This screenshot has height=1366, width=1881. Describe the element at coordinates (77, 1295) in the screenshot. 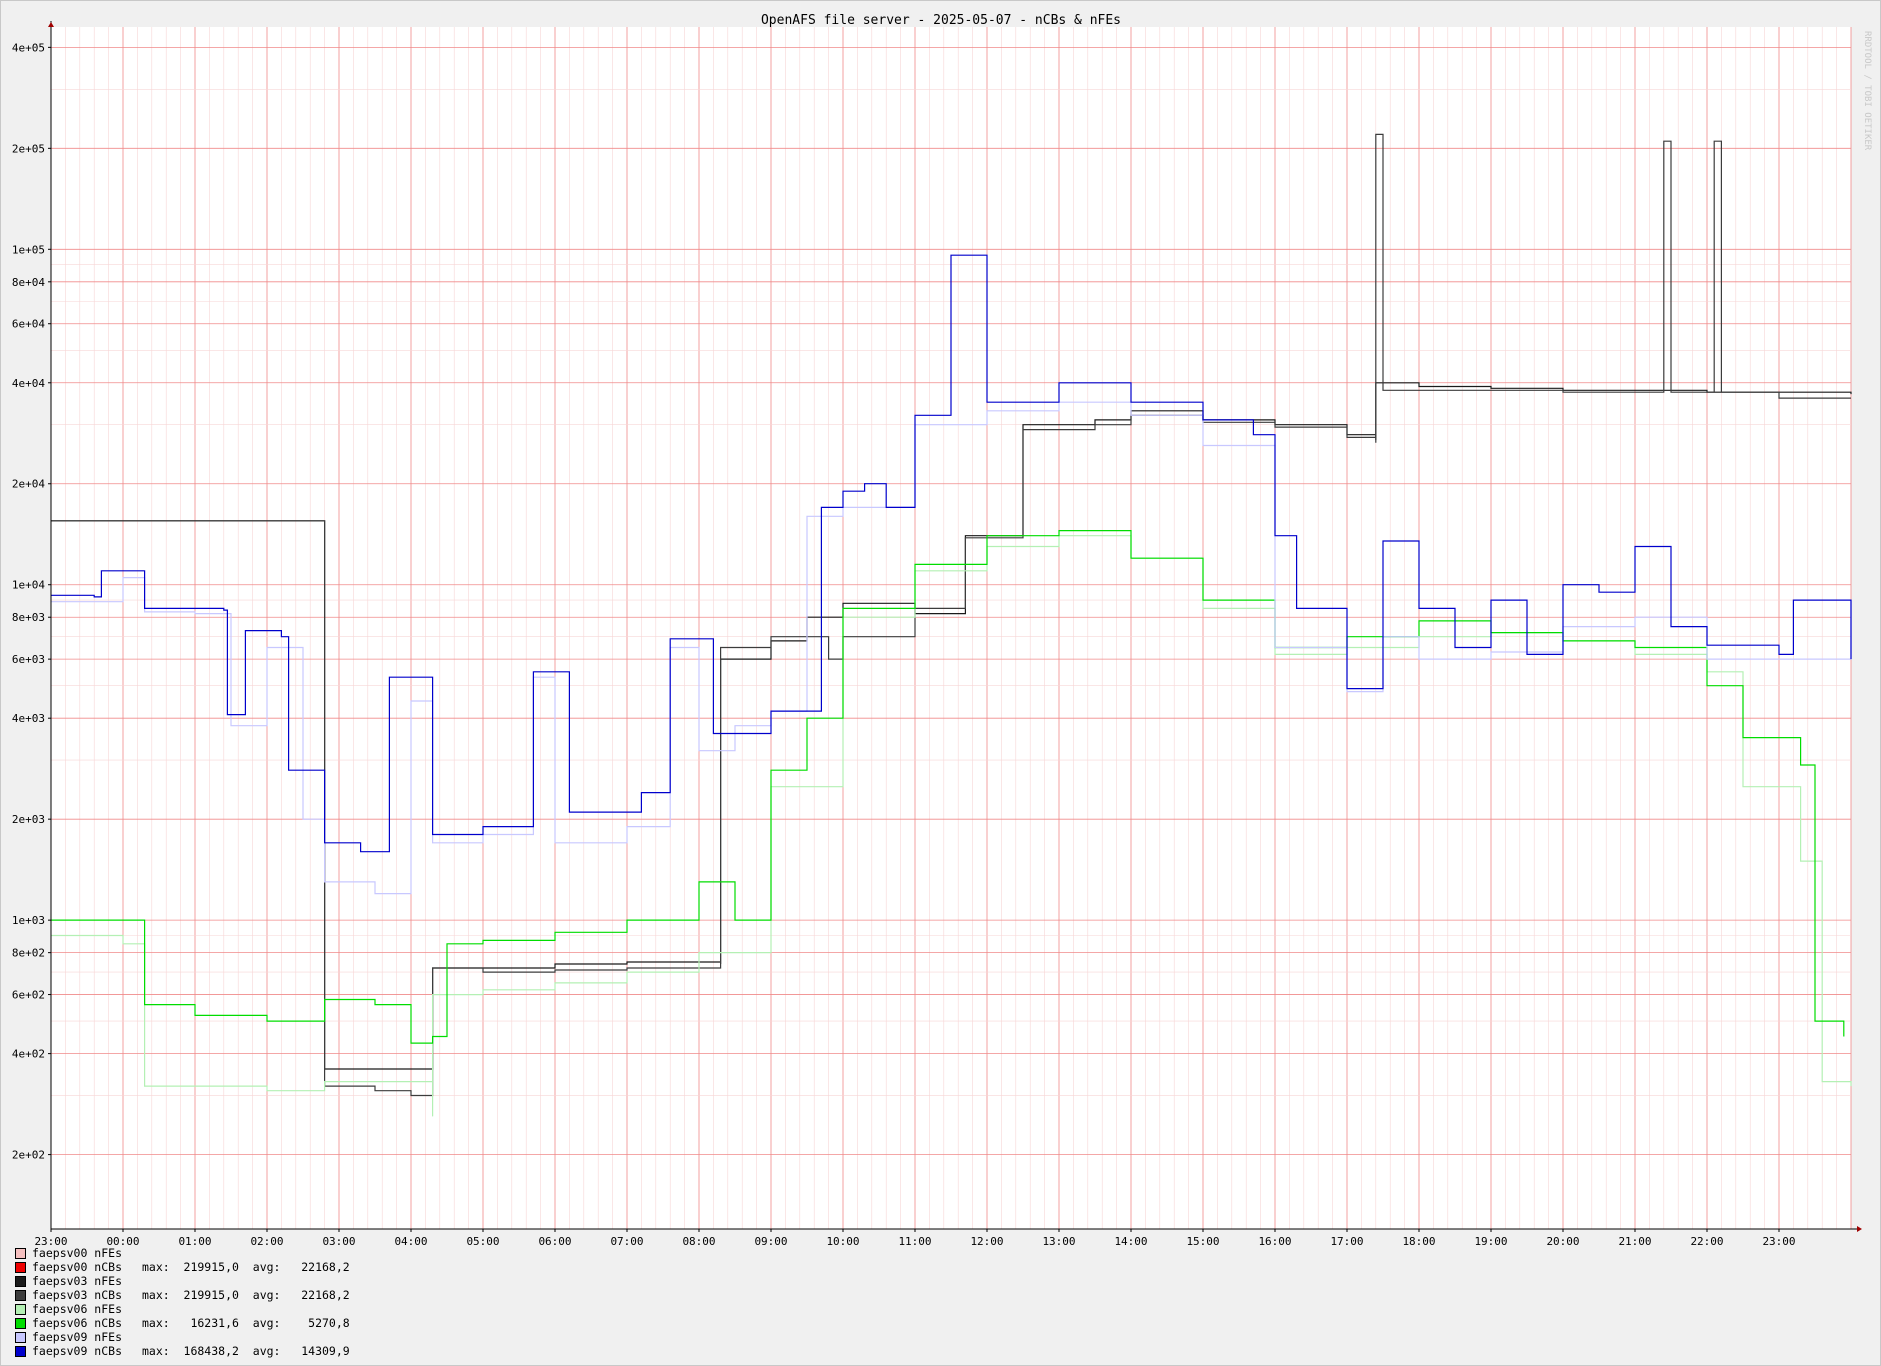

I see `legend-label: faepsv03 nCBs` at that location.